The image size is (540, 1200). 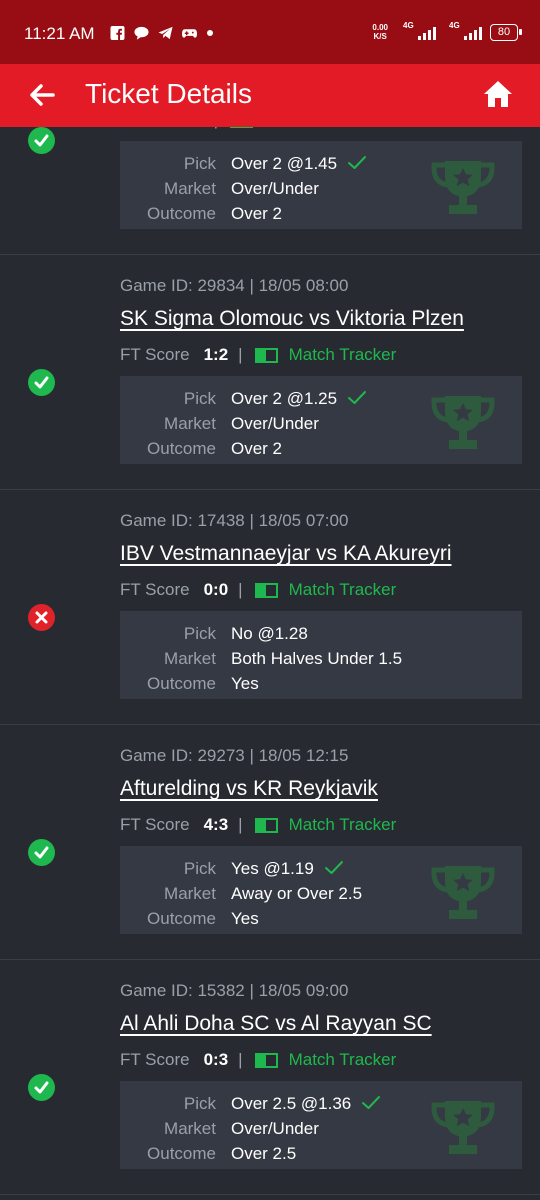 I want to click on status-bar: 11:21 AM 0.00 K/S 4G 4G 80, so click(x=270, y=32).